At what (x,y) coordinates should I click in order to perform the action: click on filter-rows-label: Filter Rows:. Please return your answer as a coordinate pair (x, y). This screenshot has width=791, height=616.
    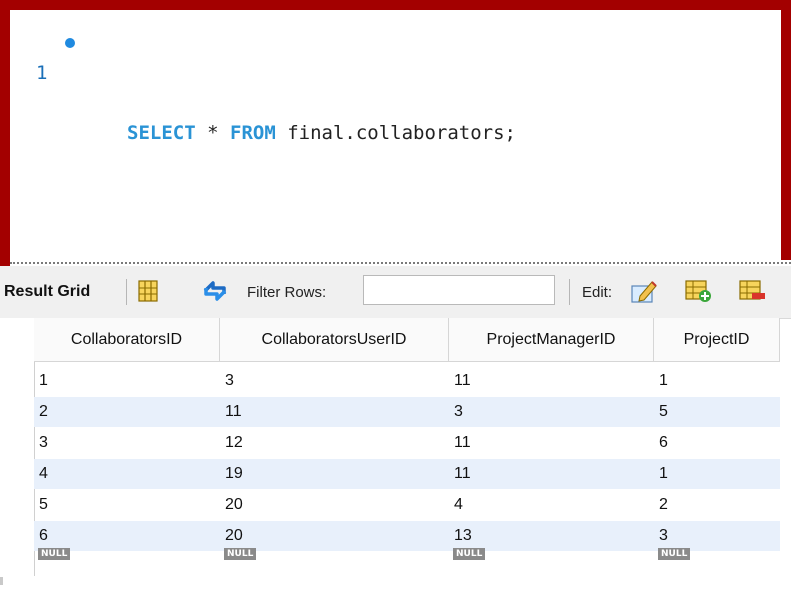
    Looking at the image, I should click on (287, 292).